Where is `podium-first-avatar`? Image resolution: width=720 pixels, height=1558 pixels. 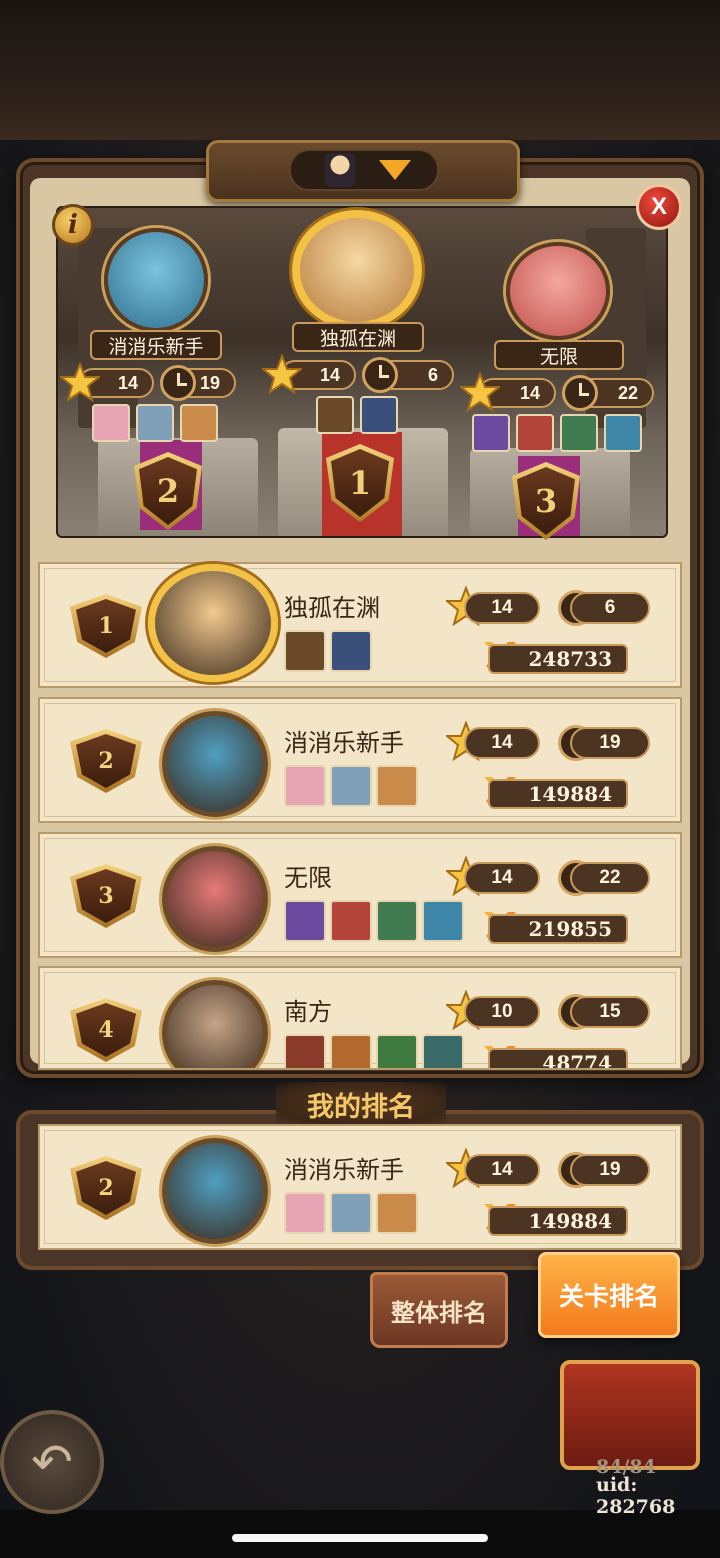
podium-first-avatar is located at coordinates (357, 270).